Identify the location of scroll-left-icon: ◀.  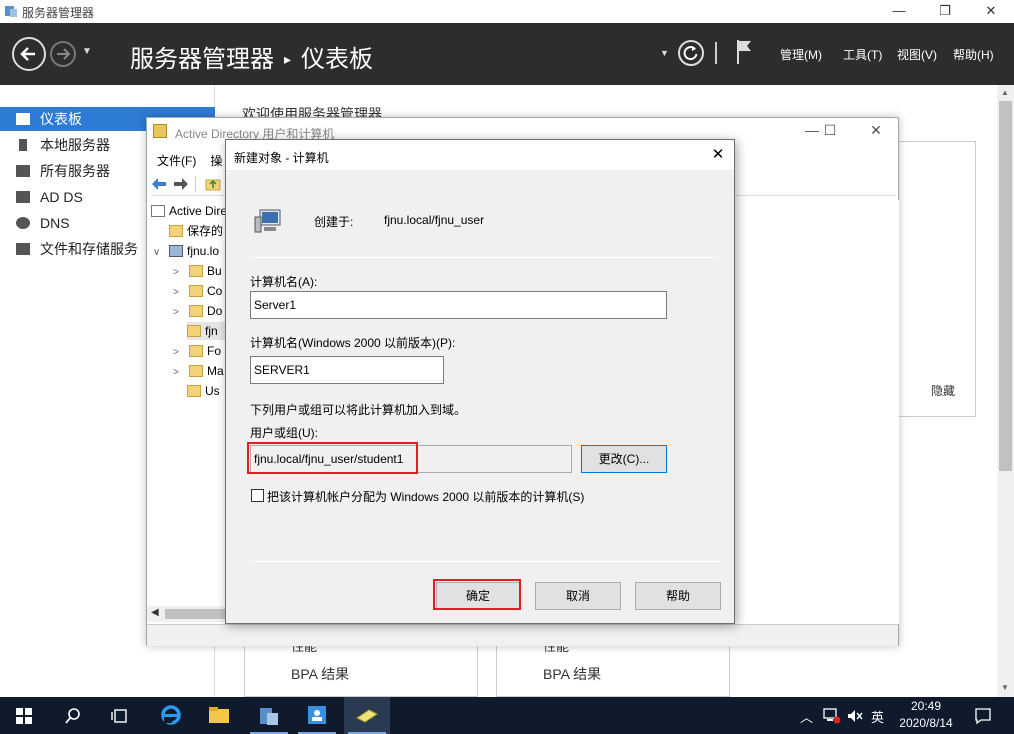
(155, 612).